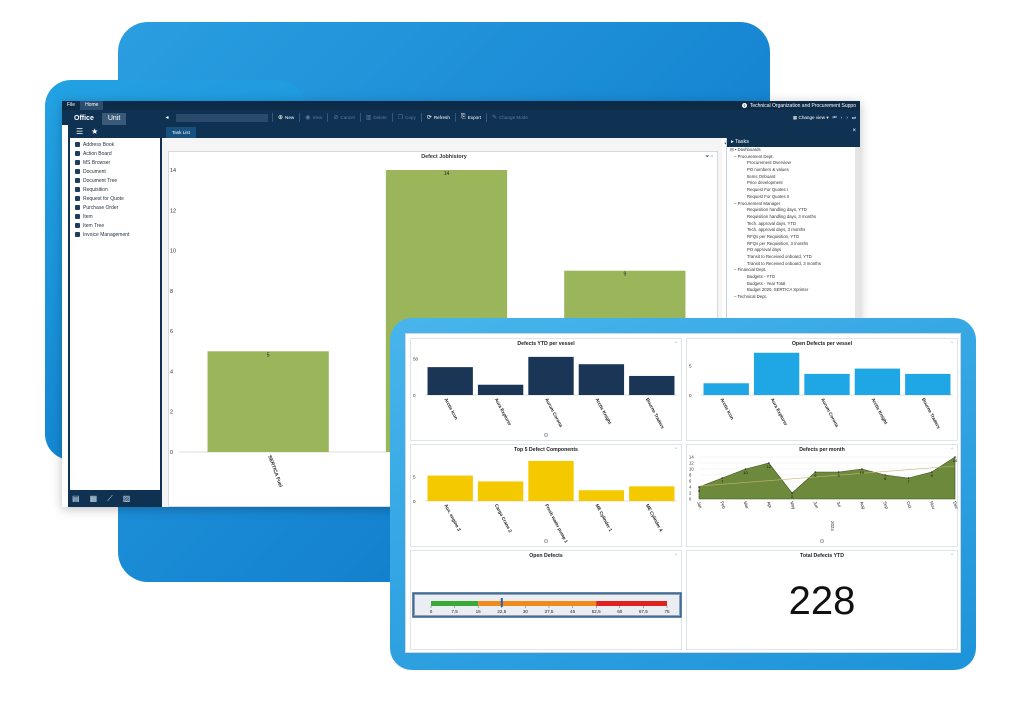 The image size is (1024, 701). Describe the element at coordinates (115, 144) in the screenshot. I see `sidebar-item: Address Book` at that location.